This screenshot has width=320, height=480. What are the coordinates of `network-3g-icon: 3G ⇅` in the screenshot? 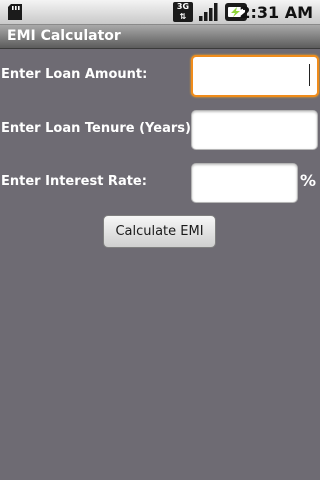 It's located at (183, 12).